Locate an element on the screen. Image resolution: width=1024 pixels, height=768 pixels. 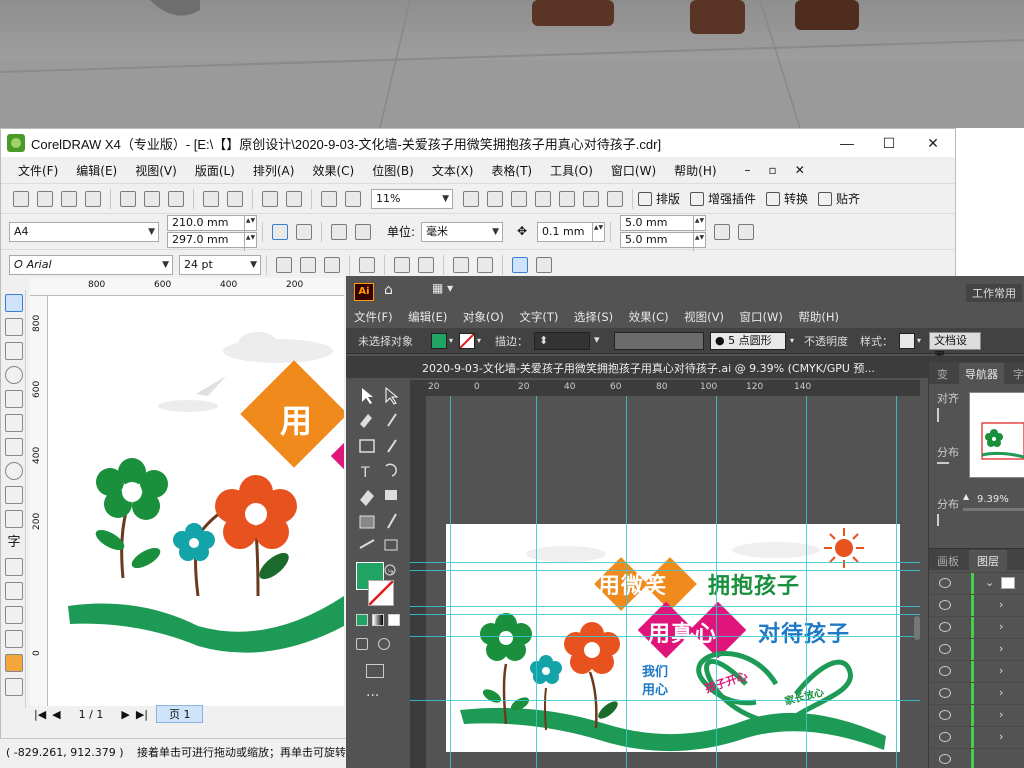
last-page-icon: ▶| is located at coordinates (142, 714).